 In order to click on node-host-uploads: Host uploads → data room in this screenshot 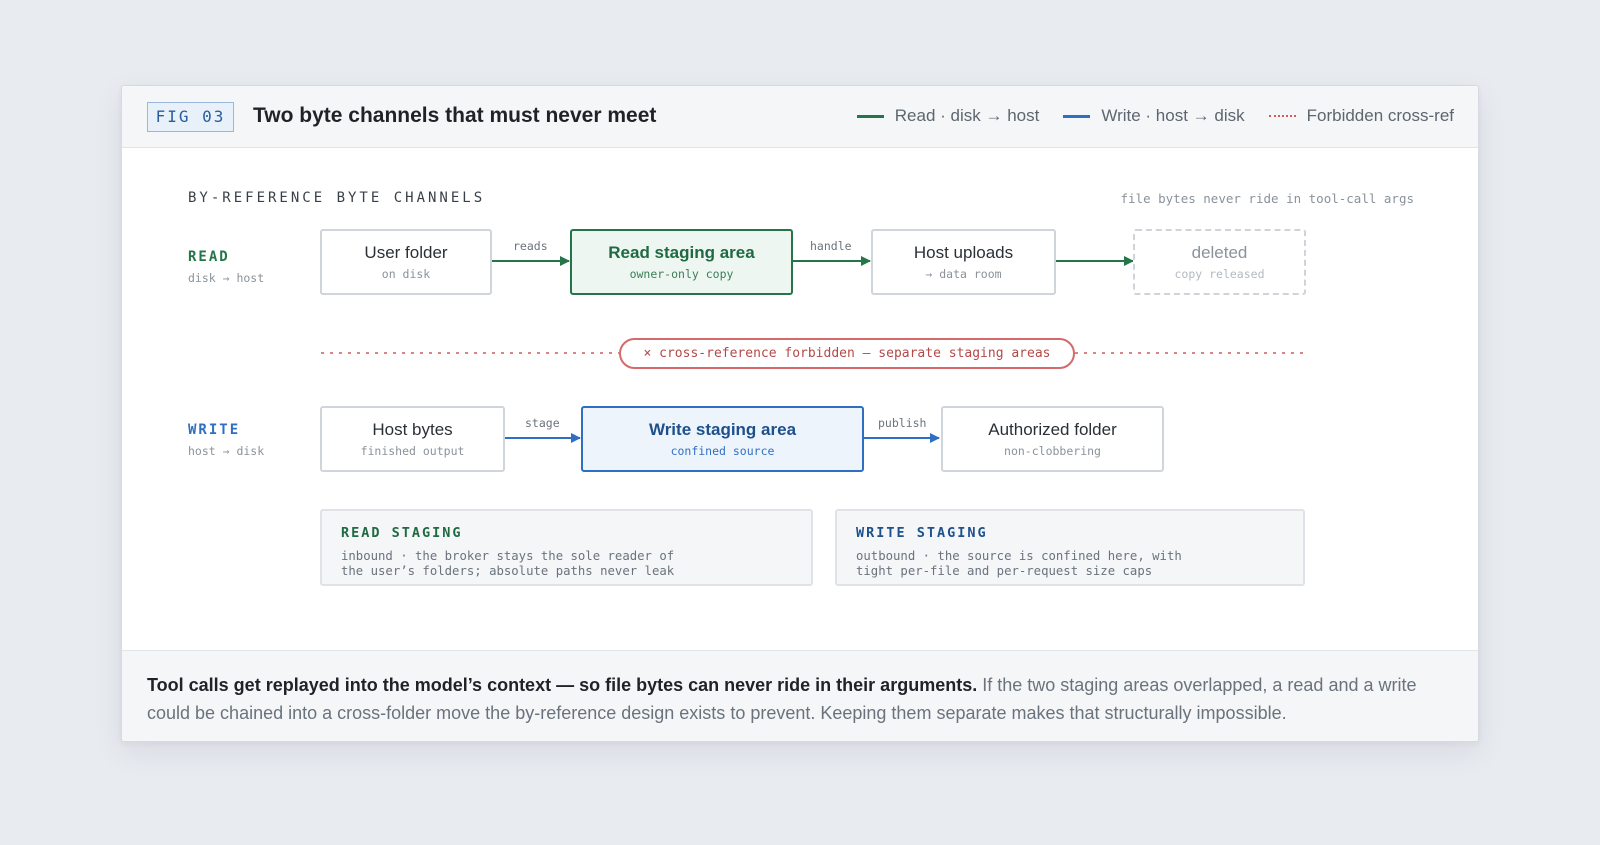, I will do `click(963, 262)`.